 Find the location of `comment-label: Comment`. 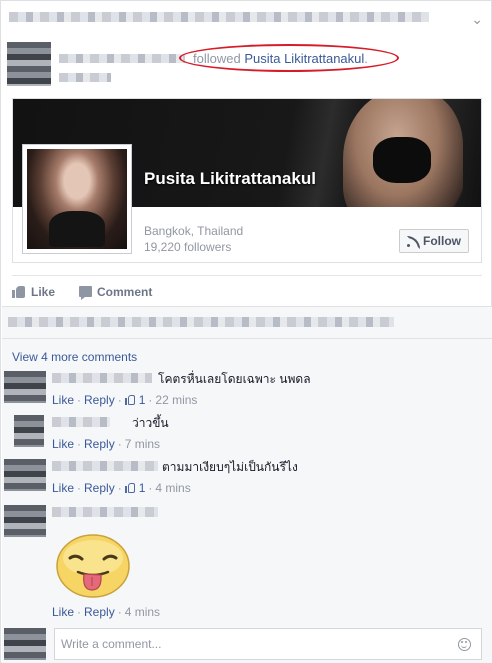

comment-label: Comment is located at coordinates (125, 291).